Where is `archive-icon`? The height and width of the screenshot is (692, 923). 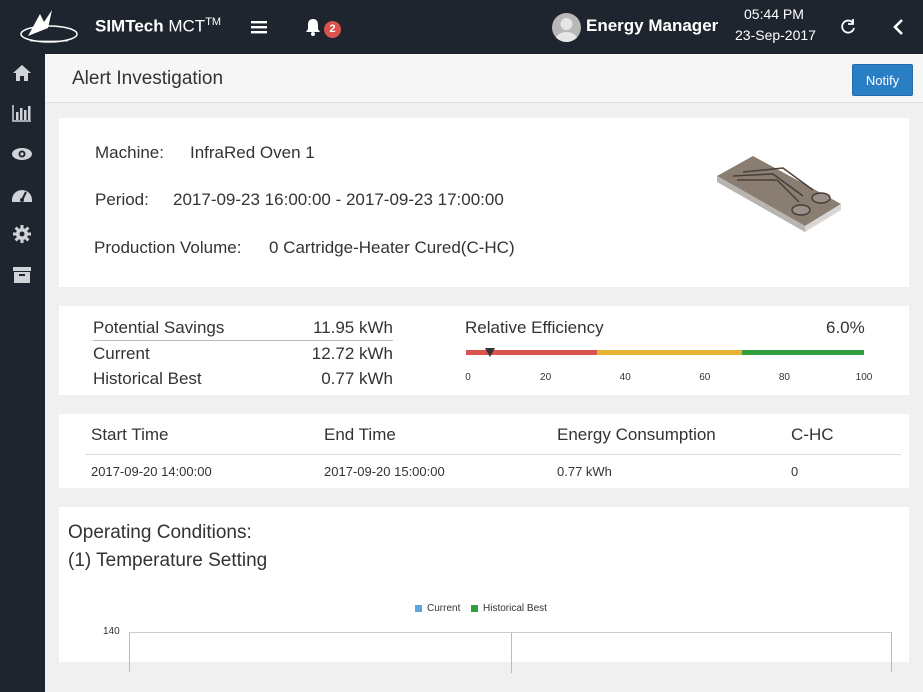
archive-icon is located at coordinates (22, 275).